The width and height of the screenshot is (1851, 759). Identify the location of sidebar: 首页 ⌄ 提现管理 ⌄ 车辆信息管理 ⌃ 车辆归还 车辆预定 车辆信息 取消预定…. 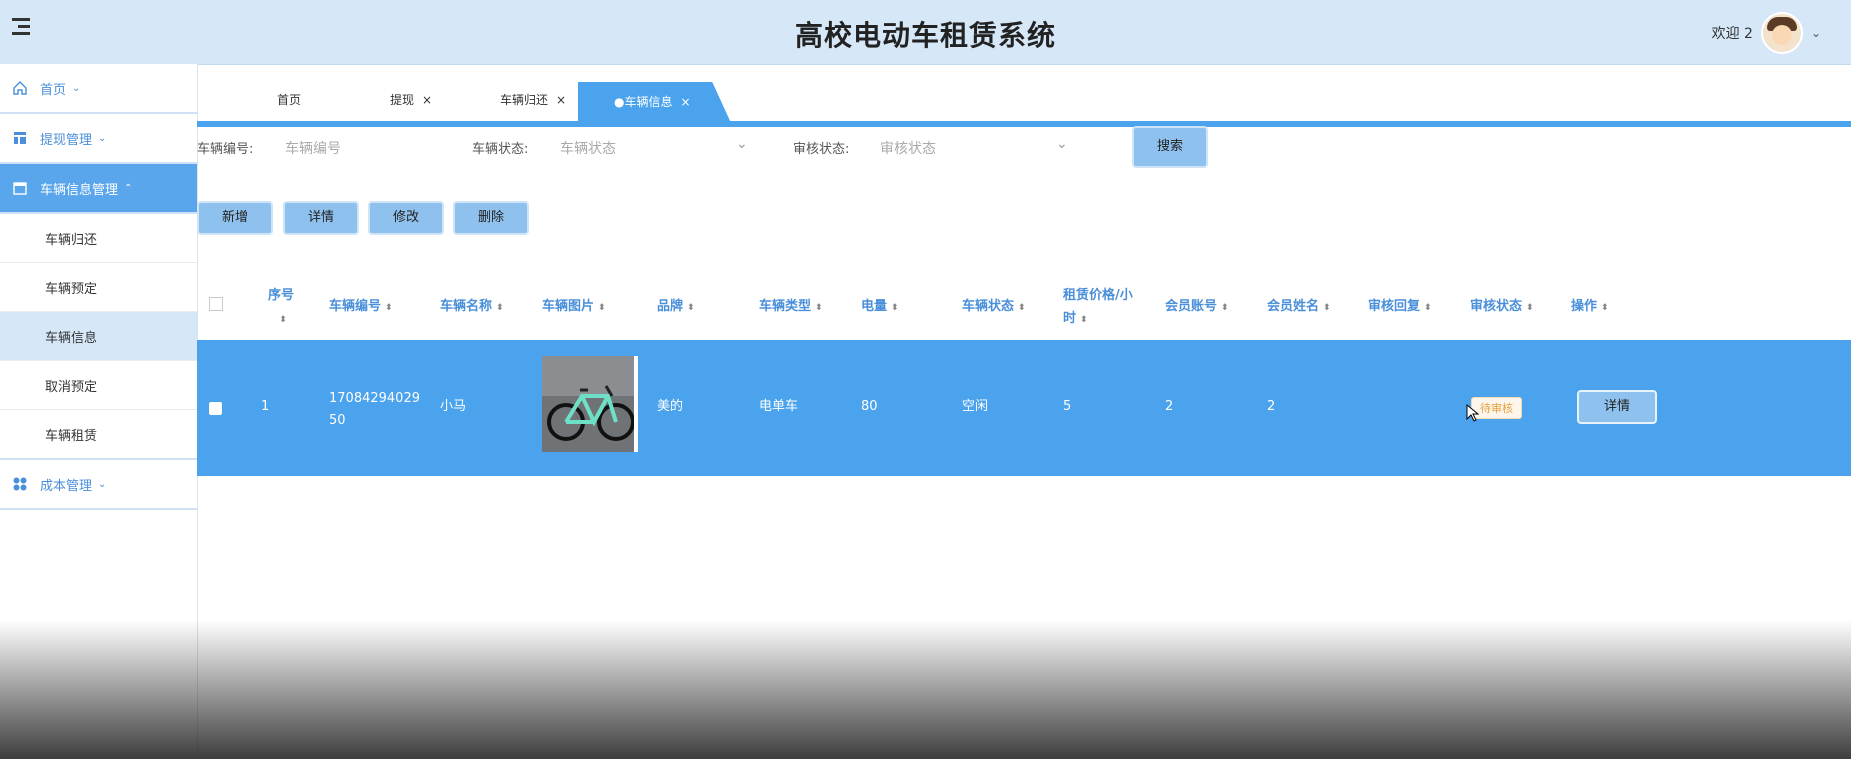
(99, 411).